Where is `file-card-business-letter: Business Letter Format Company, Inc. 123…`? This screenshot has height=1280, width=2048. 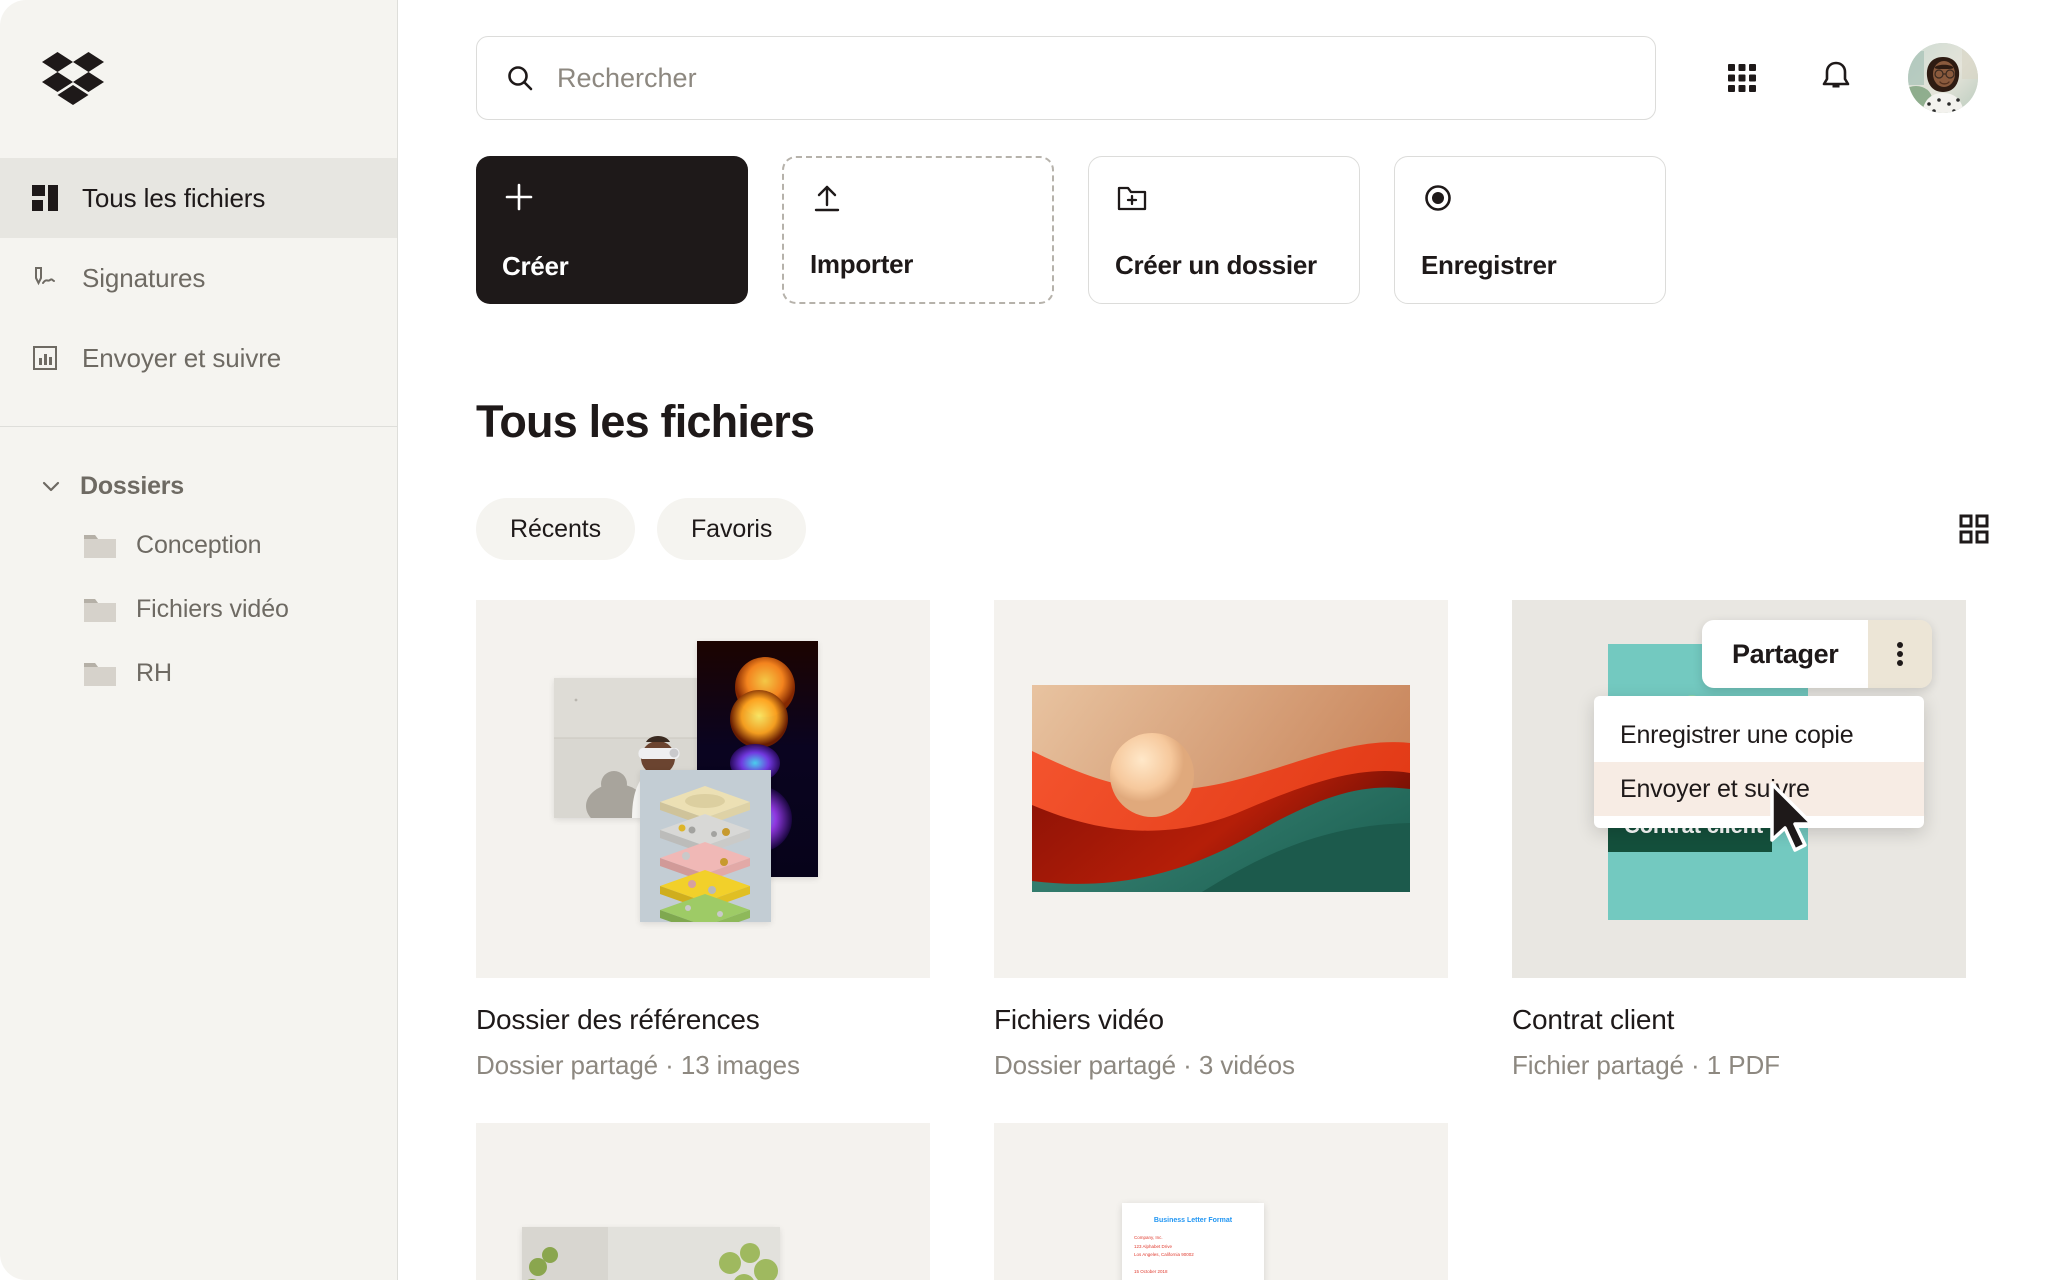 file-card-business-letter: Business Letter Format Company, Inc. 123… is located at coordinates (1221, 1201).